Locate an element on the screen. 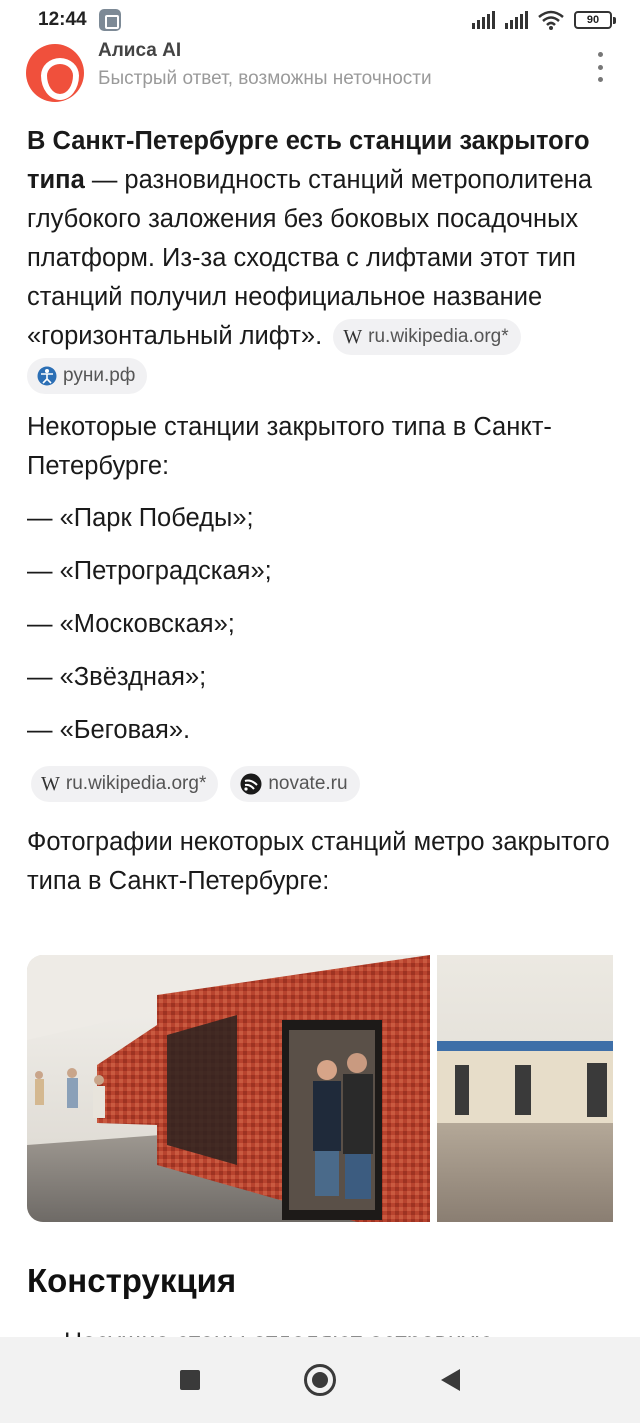 This screenshot has height=1423, width=640. more-options-button is located at coordinates (600, 67).